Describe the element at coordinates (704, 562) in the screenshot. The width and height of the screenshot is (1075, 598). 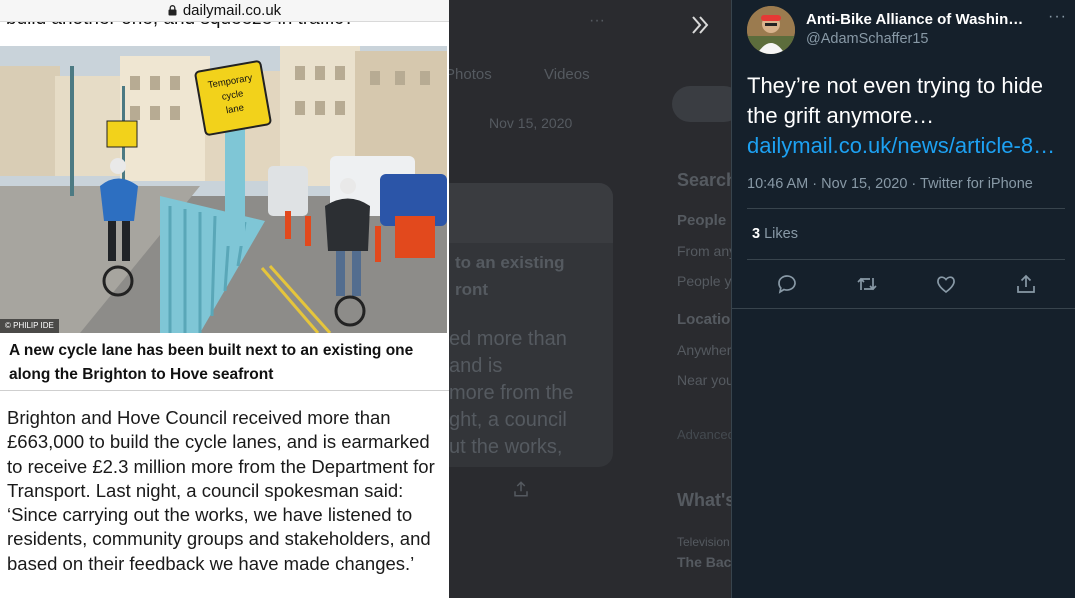
I see `bg-trend-title: The Bachelor` at that location.